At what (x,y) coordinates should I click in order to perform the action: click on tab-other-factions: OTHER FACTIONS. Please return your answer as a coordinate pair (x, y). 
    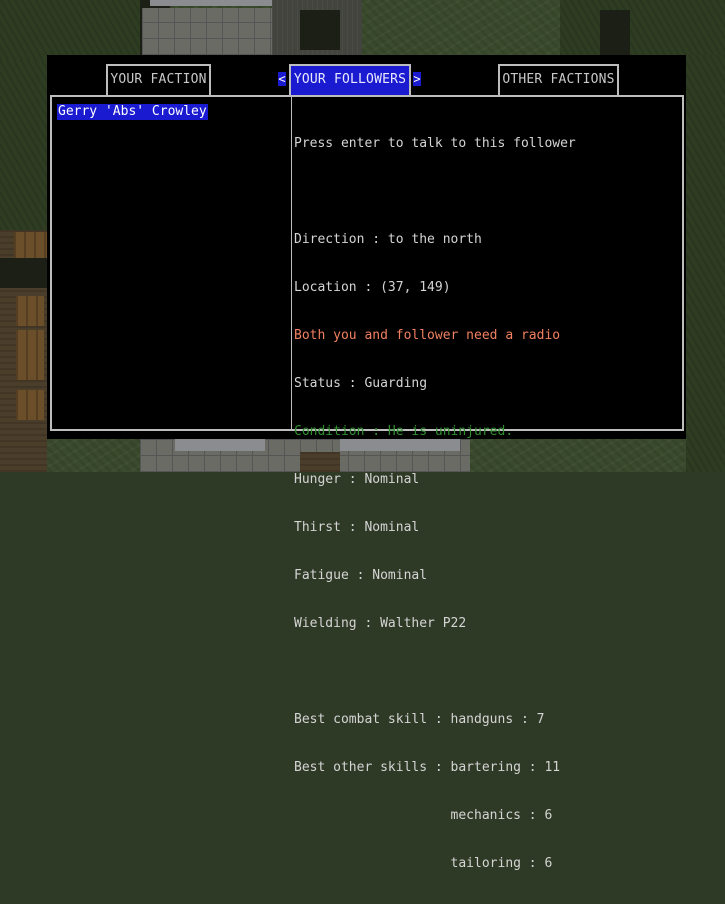
    Looking at the image, I should click on (558, 80).